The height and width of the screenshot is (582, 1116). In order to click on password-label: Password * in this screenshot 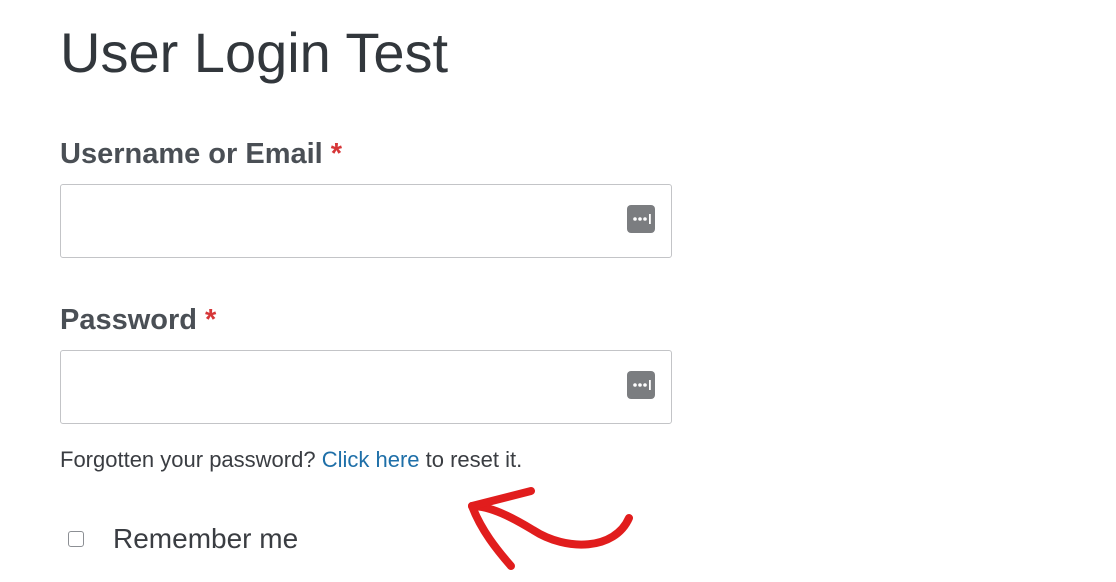, I will do `click(138, 320)`.